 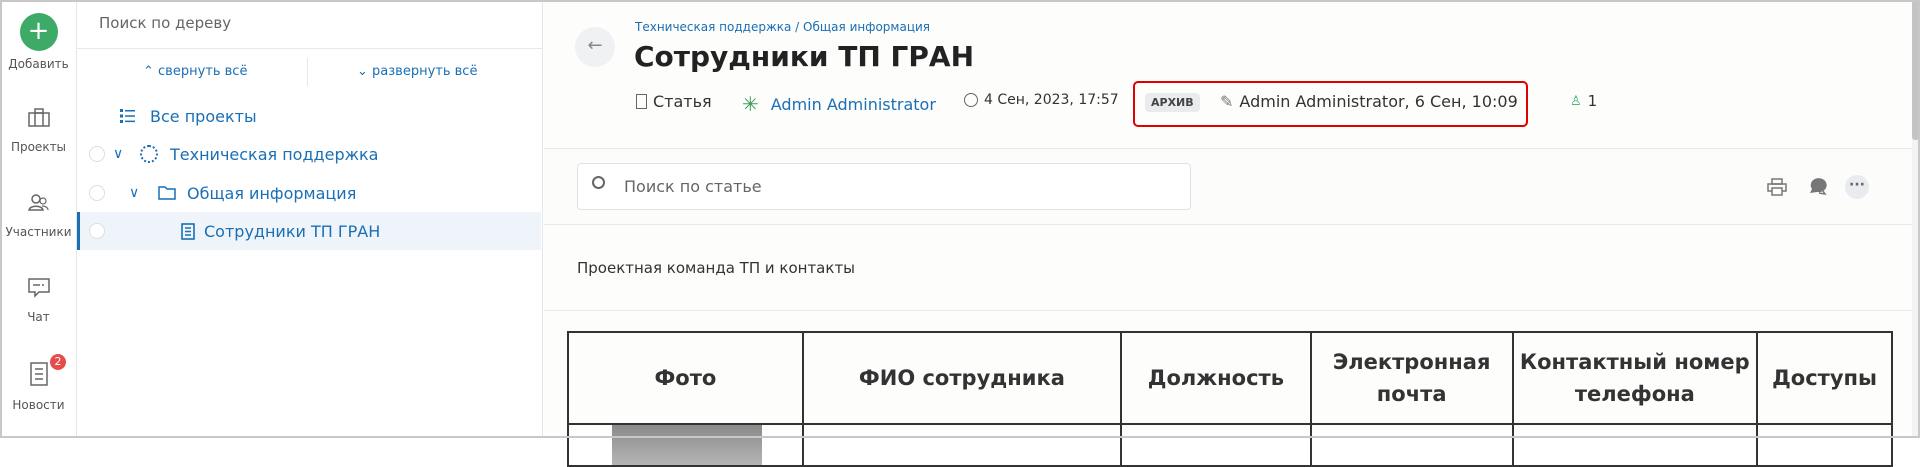 What do you see at coordinates (165, 23) in the screenshot?
I see `tree-search-input: Поиск по дереву` at bounding box center [165, 23].